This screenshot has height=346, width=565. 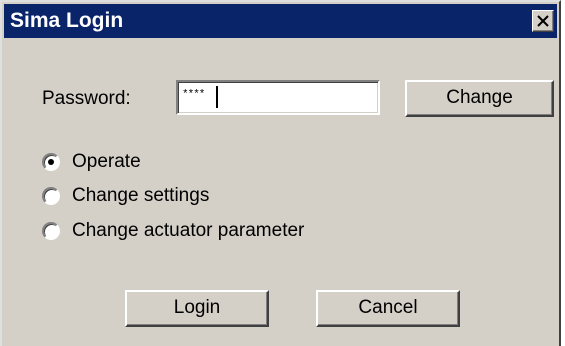 What do you see at coordinates (188, 230) in the screenshot?
I see `radio-label-change-actuator-parameter: Change actuator parameter` at bounding box center [188, 230].